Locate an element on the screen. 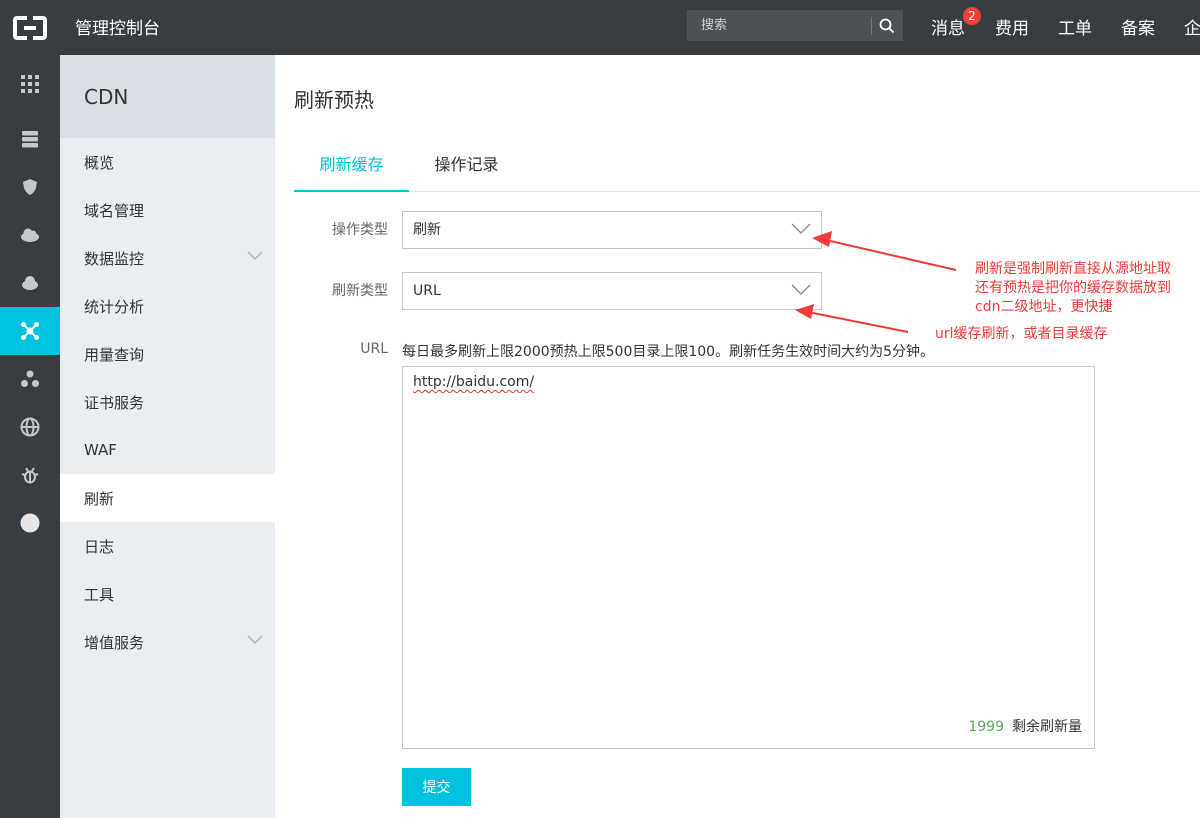 The image size is (1200, 818). remaining-counter: 1999 剩余刷新量 is located at coordinates (1025, 726).